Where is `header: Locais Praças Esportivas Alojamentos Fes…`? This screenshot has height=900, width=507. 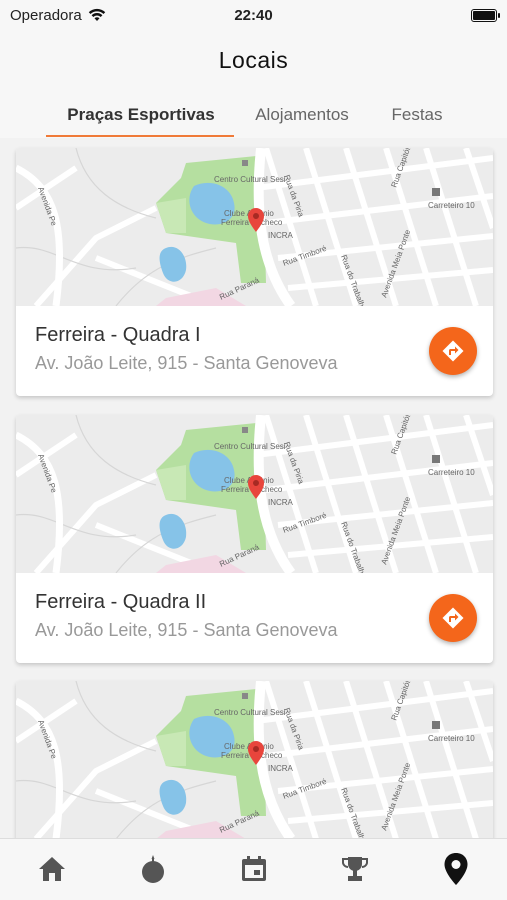
header: Locais Praças Esportivas Alojamentos Fes… is located at coordinates (253, 84).